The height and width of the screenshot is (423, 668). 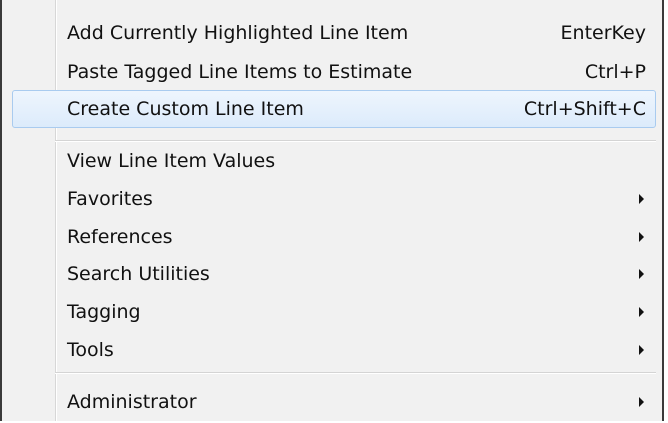 What do you see at coordinates (238, 33) in the screenshot?
I see `menu-item-label: Add Currently Highlighted Line Item` at bounding box center [238, 33].